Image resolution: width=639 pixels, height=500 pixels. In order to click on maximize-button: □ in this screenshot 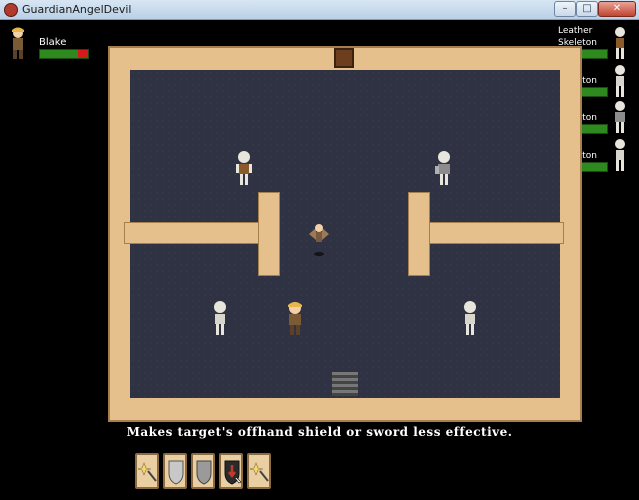, I will do `click(587, 9)`.